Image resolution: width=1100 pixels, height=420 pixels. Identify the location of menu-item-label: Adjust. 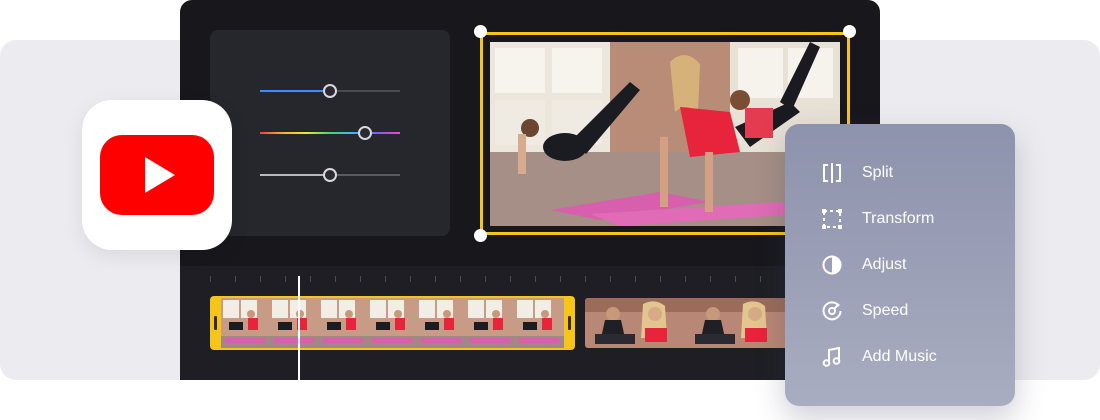
(884, 264).